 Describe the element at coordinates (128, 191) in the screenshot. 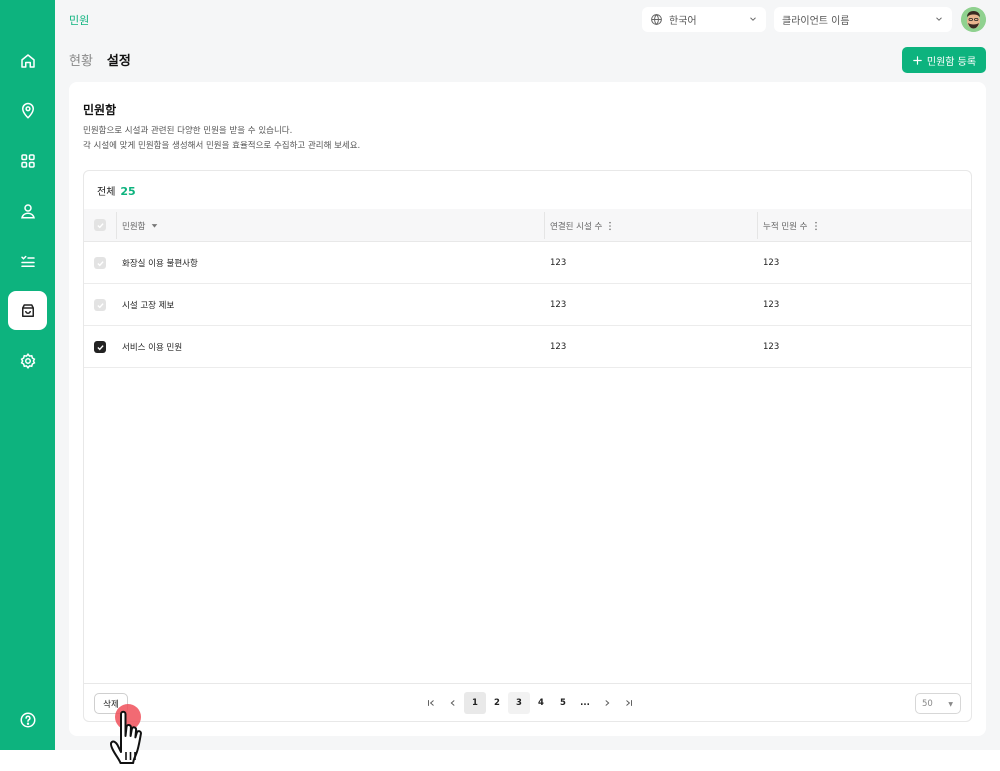

I see `total-count: 25` at that location.